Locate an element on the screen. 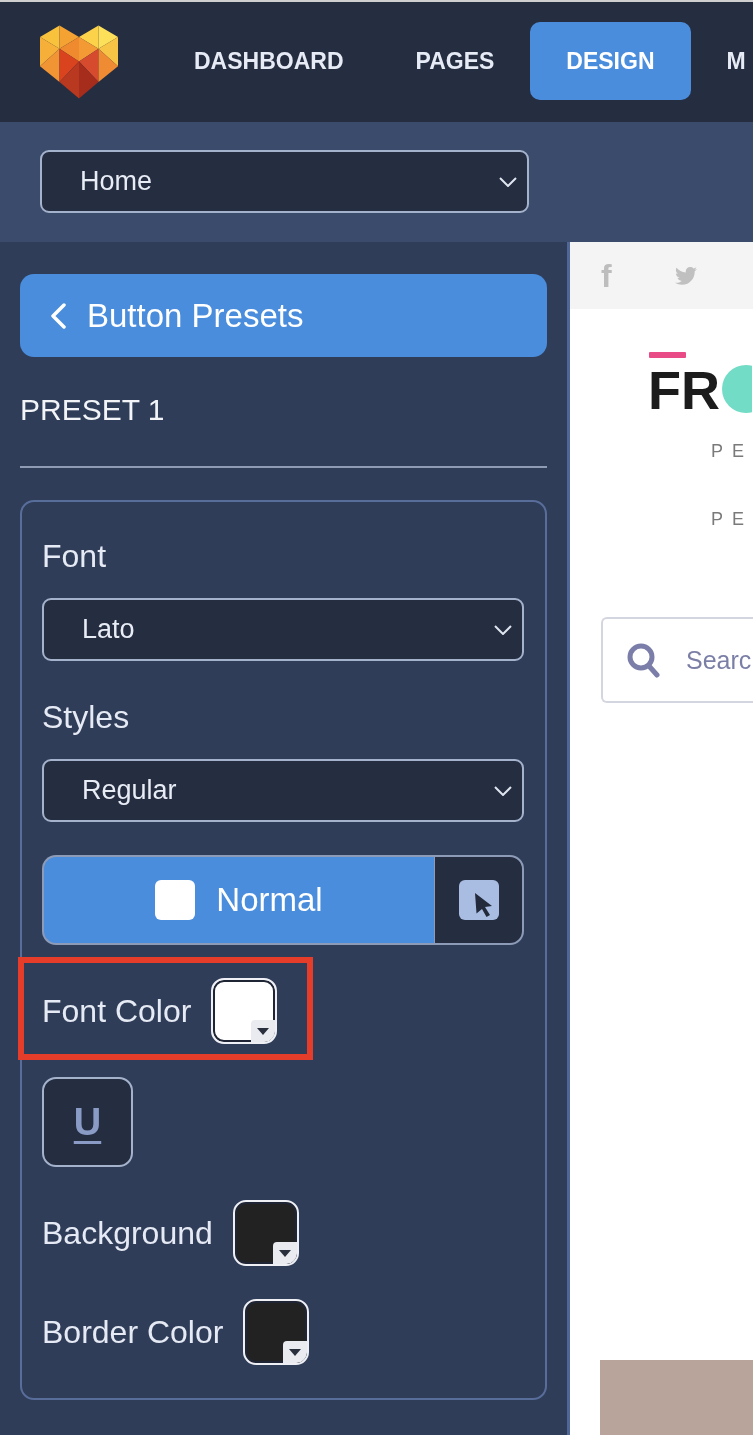 This screenshot has height=1435, width=753. dropdown: Lato is located at coordinates (283, 629).